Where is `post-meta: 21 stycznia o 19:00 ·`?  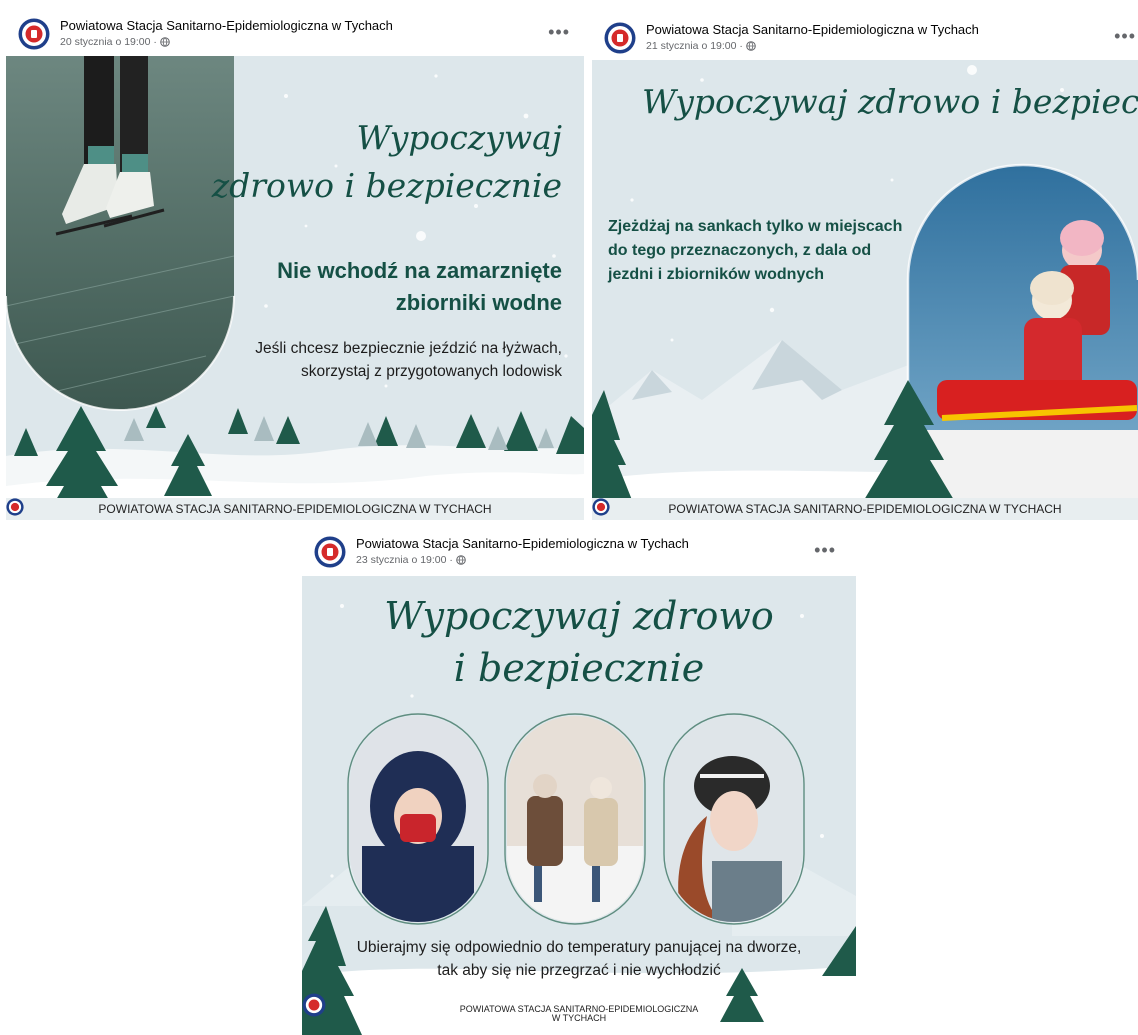
post-meta: 21 stycznia o 19:00 · is located at coordinates (701, 46).